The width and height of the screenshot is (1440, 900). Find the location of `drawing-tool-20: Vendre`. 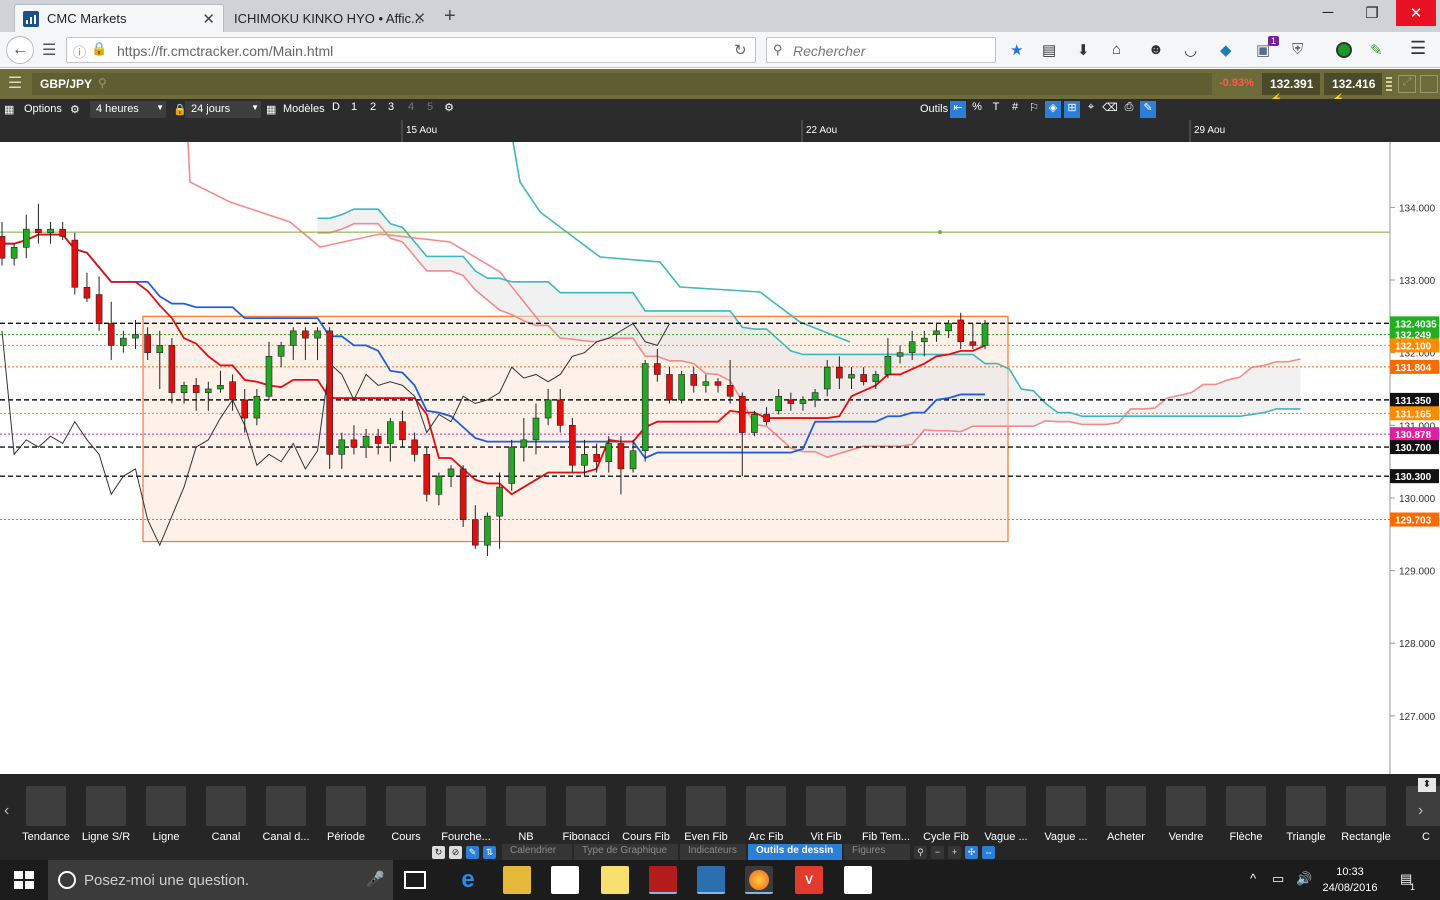

drawing-tool-20: Vendre is located at coordinates (1186, 814).